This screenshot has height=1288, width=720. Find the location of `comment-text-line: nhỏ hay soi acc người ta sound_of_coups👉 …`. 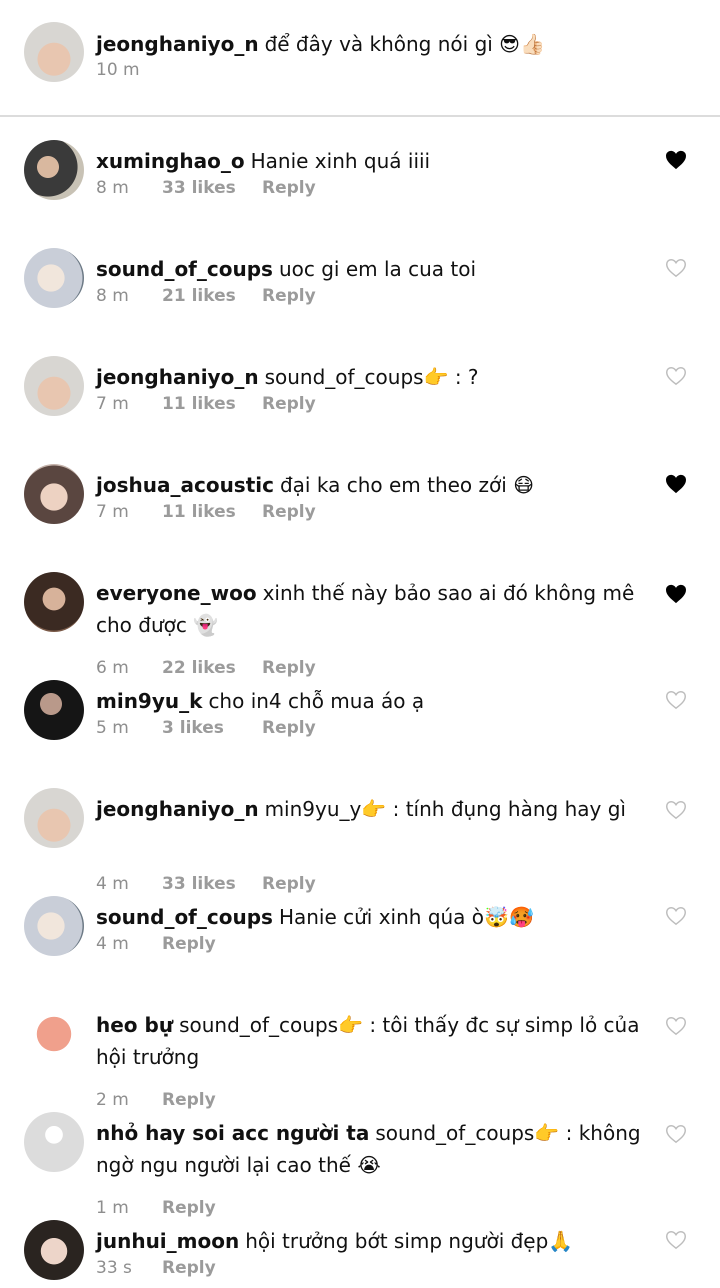

comment-text-line: nhỏ hay soi acc người ta sound_of_coups👉 … is located at coordinates (370, 1149).